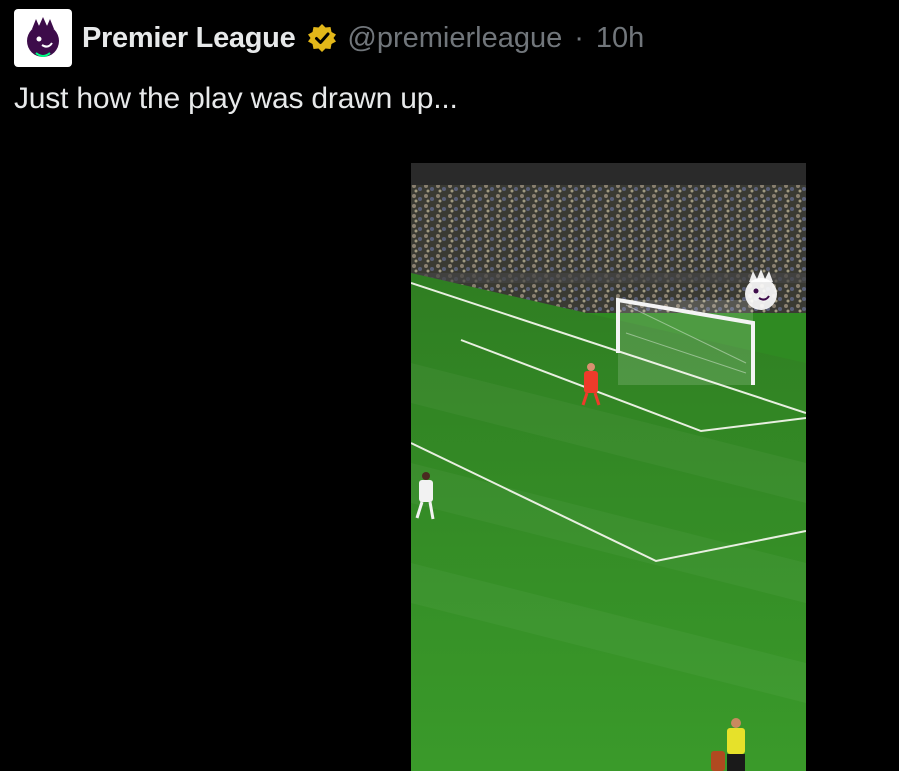 Image resolution: width=899 pixels, height=771 pixels. Describe the element at coordinates (685, 341) in the screenshot. I see `goal-net` at that location.